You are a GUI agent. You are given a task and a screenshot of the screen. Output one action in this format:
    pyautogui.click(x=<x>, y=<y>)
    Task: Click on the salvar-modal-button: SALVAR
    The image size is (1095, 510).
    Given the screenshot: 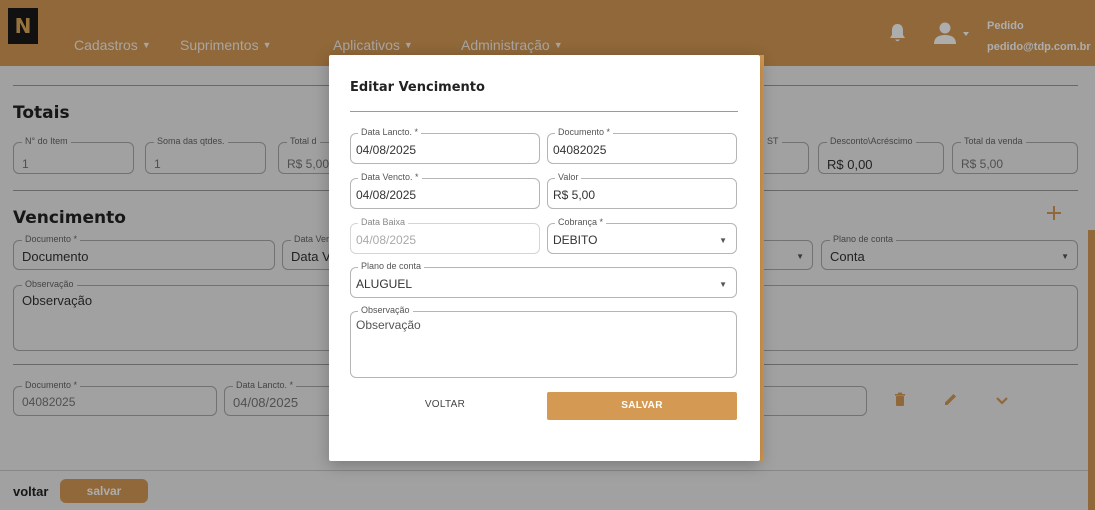 What is the action you would take?
    pyautogui.click(x=642, y=406)
    